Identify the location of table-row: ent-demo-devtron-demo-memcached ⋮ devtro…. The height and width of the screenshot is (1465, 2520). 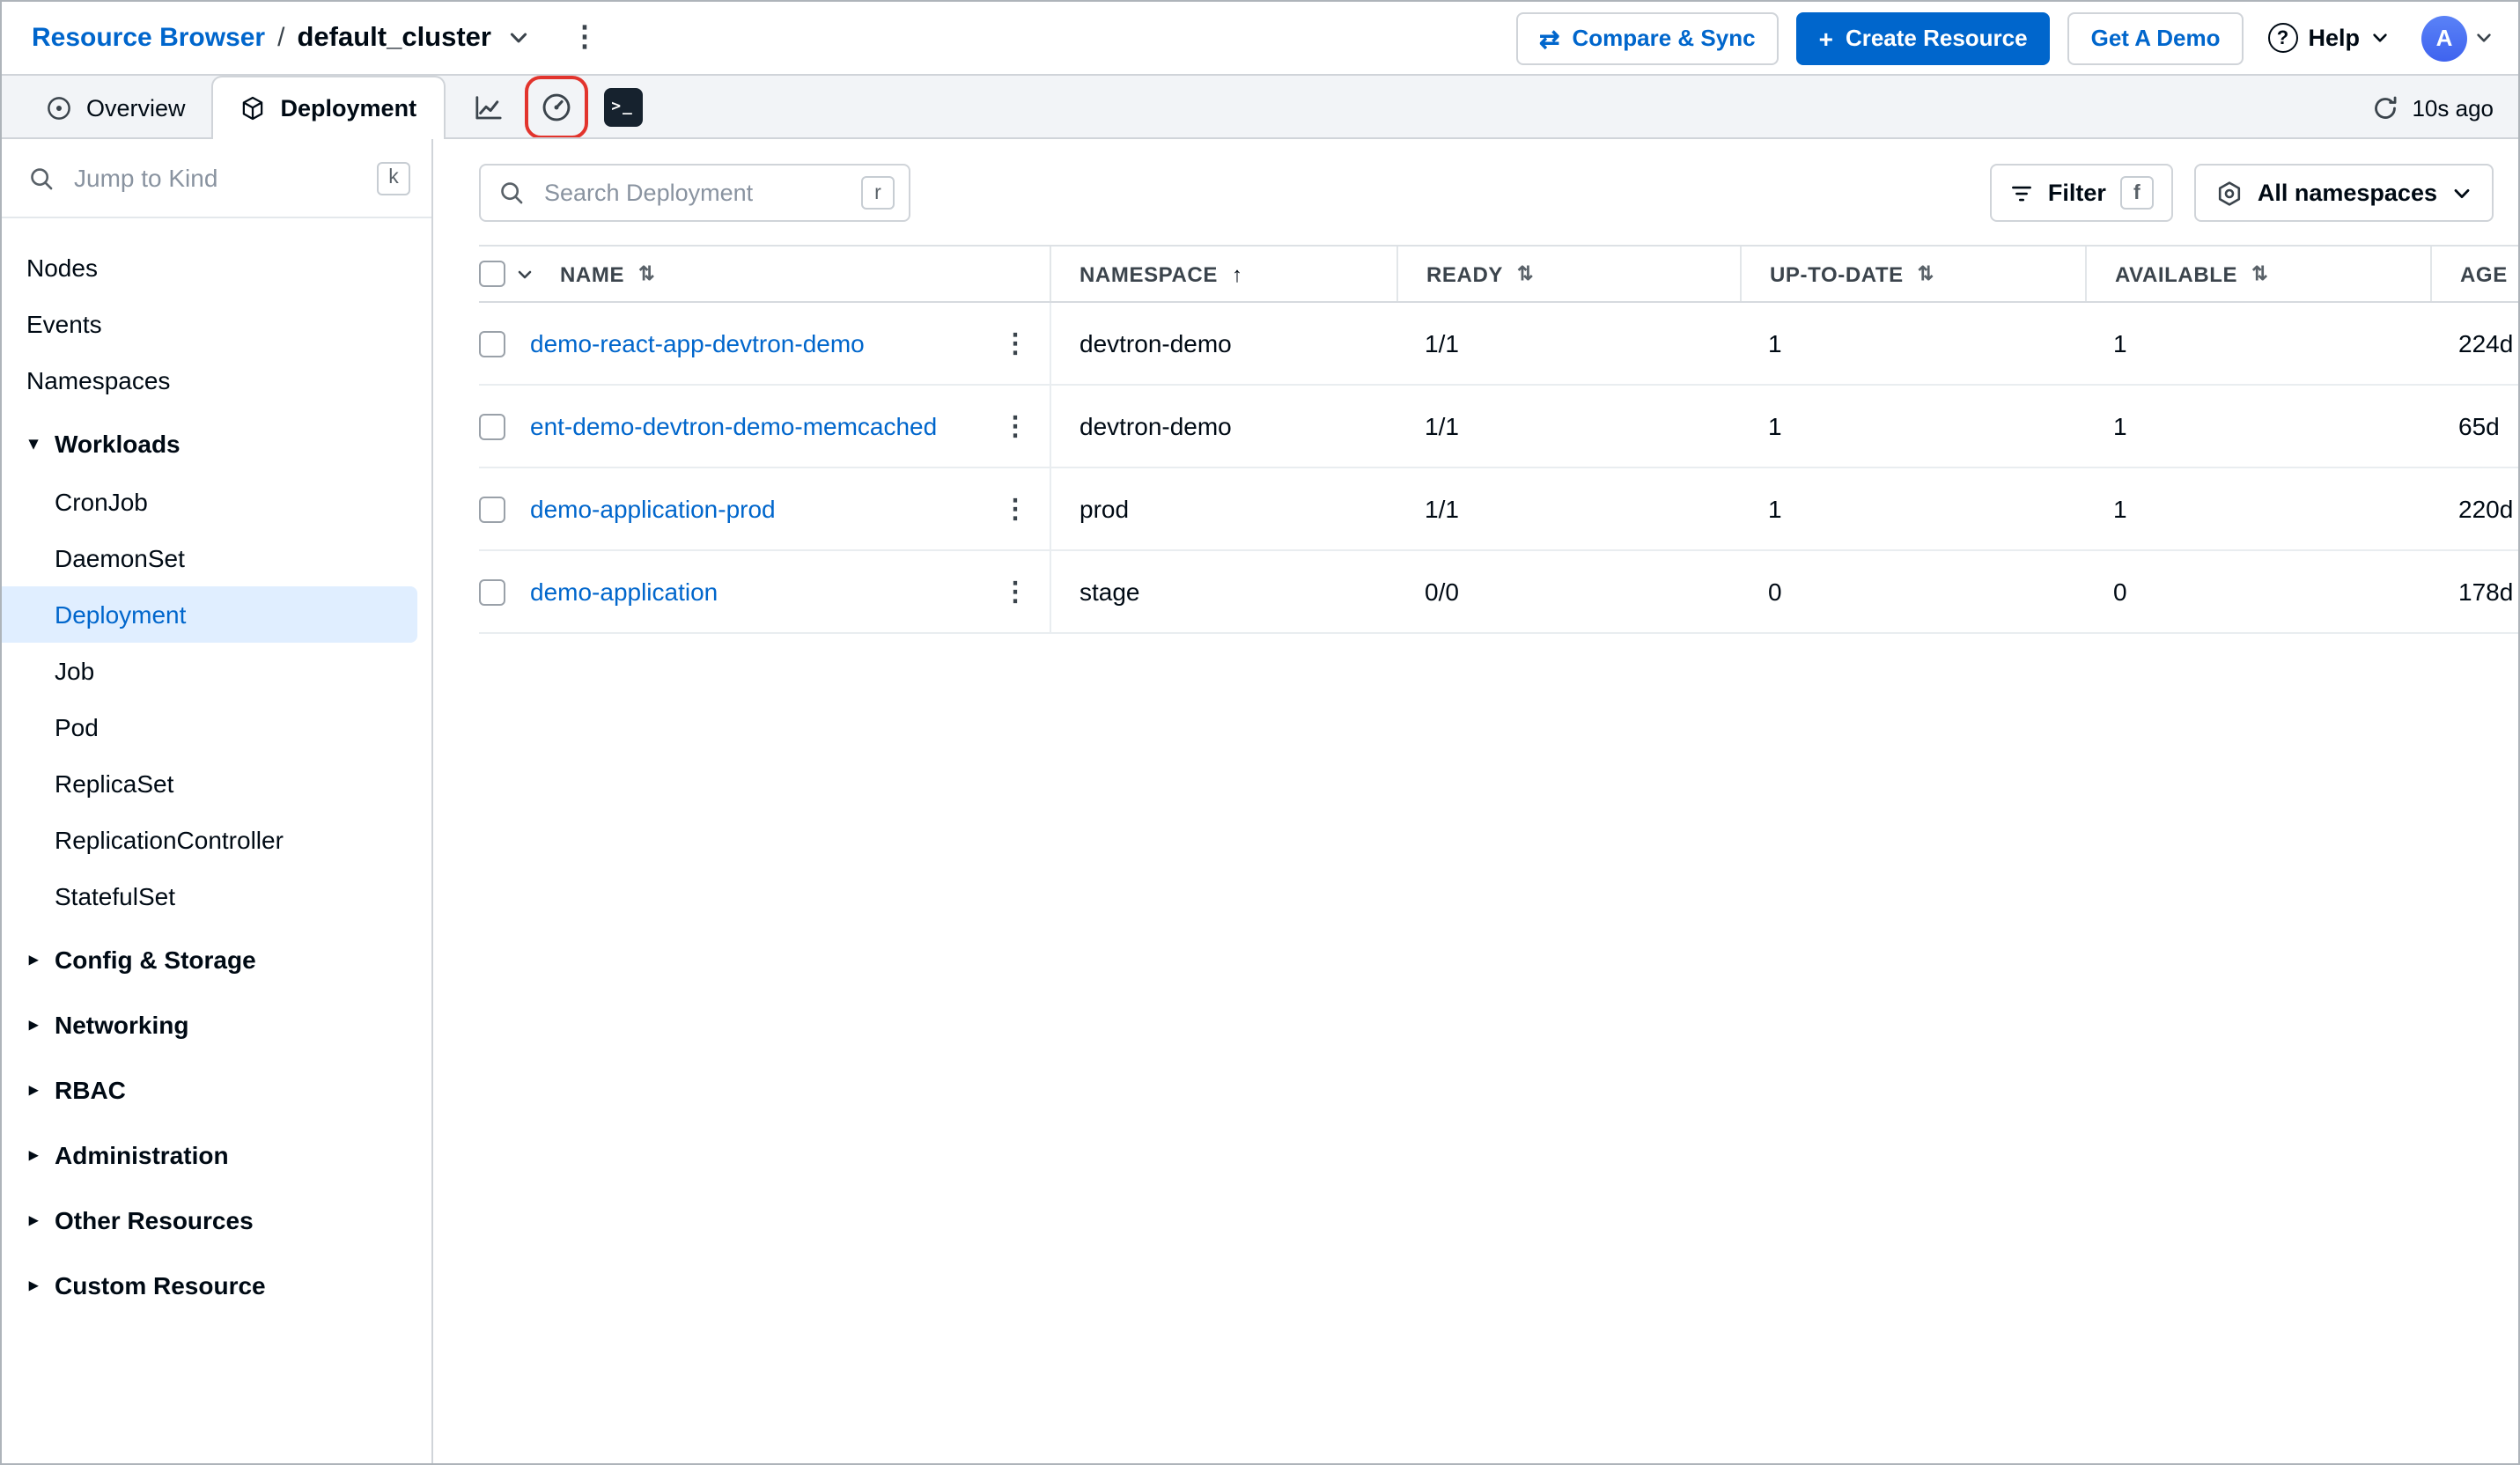
(1498, 427).